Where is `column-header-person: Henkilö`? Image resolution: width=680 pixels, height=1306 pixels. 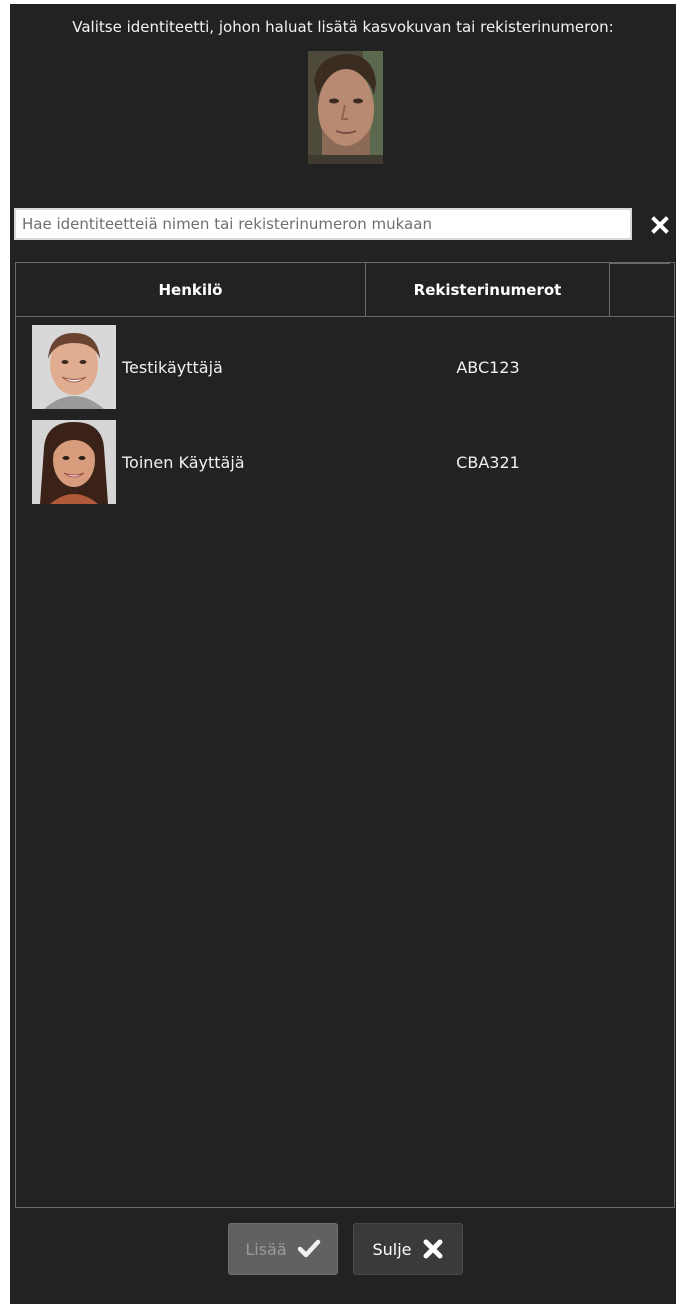 column-header-person: Henkilö is located at coordinates (191, 289).